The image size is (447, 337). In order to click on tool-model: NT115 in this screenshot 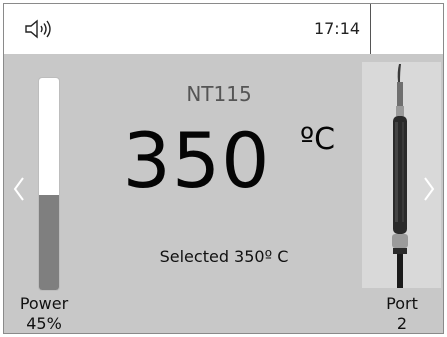, I will do `click(219, 94)`.